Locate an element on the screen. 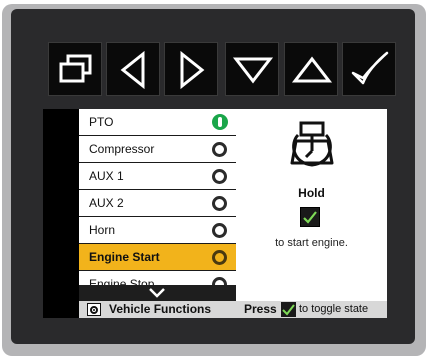  list-item-label: AUX 2 is located at coordinates (106, 203).